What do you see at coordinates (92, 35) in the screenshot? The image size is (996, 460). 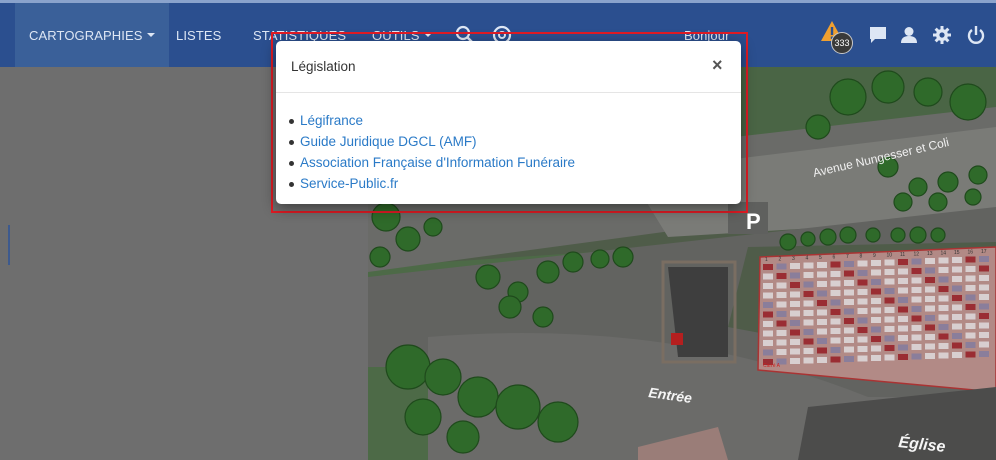 I see `menu-cartographies: CARTOGRAPHIES` at bounding box center [92, 35].